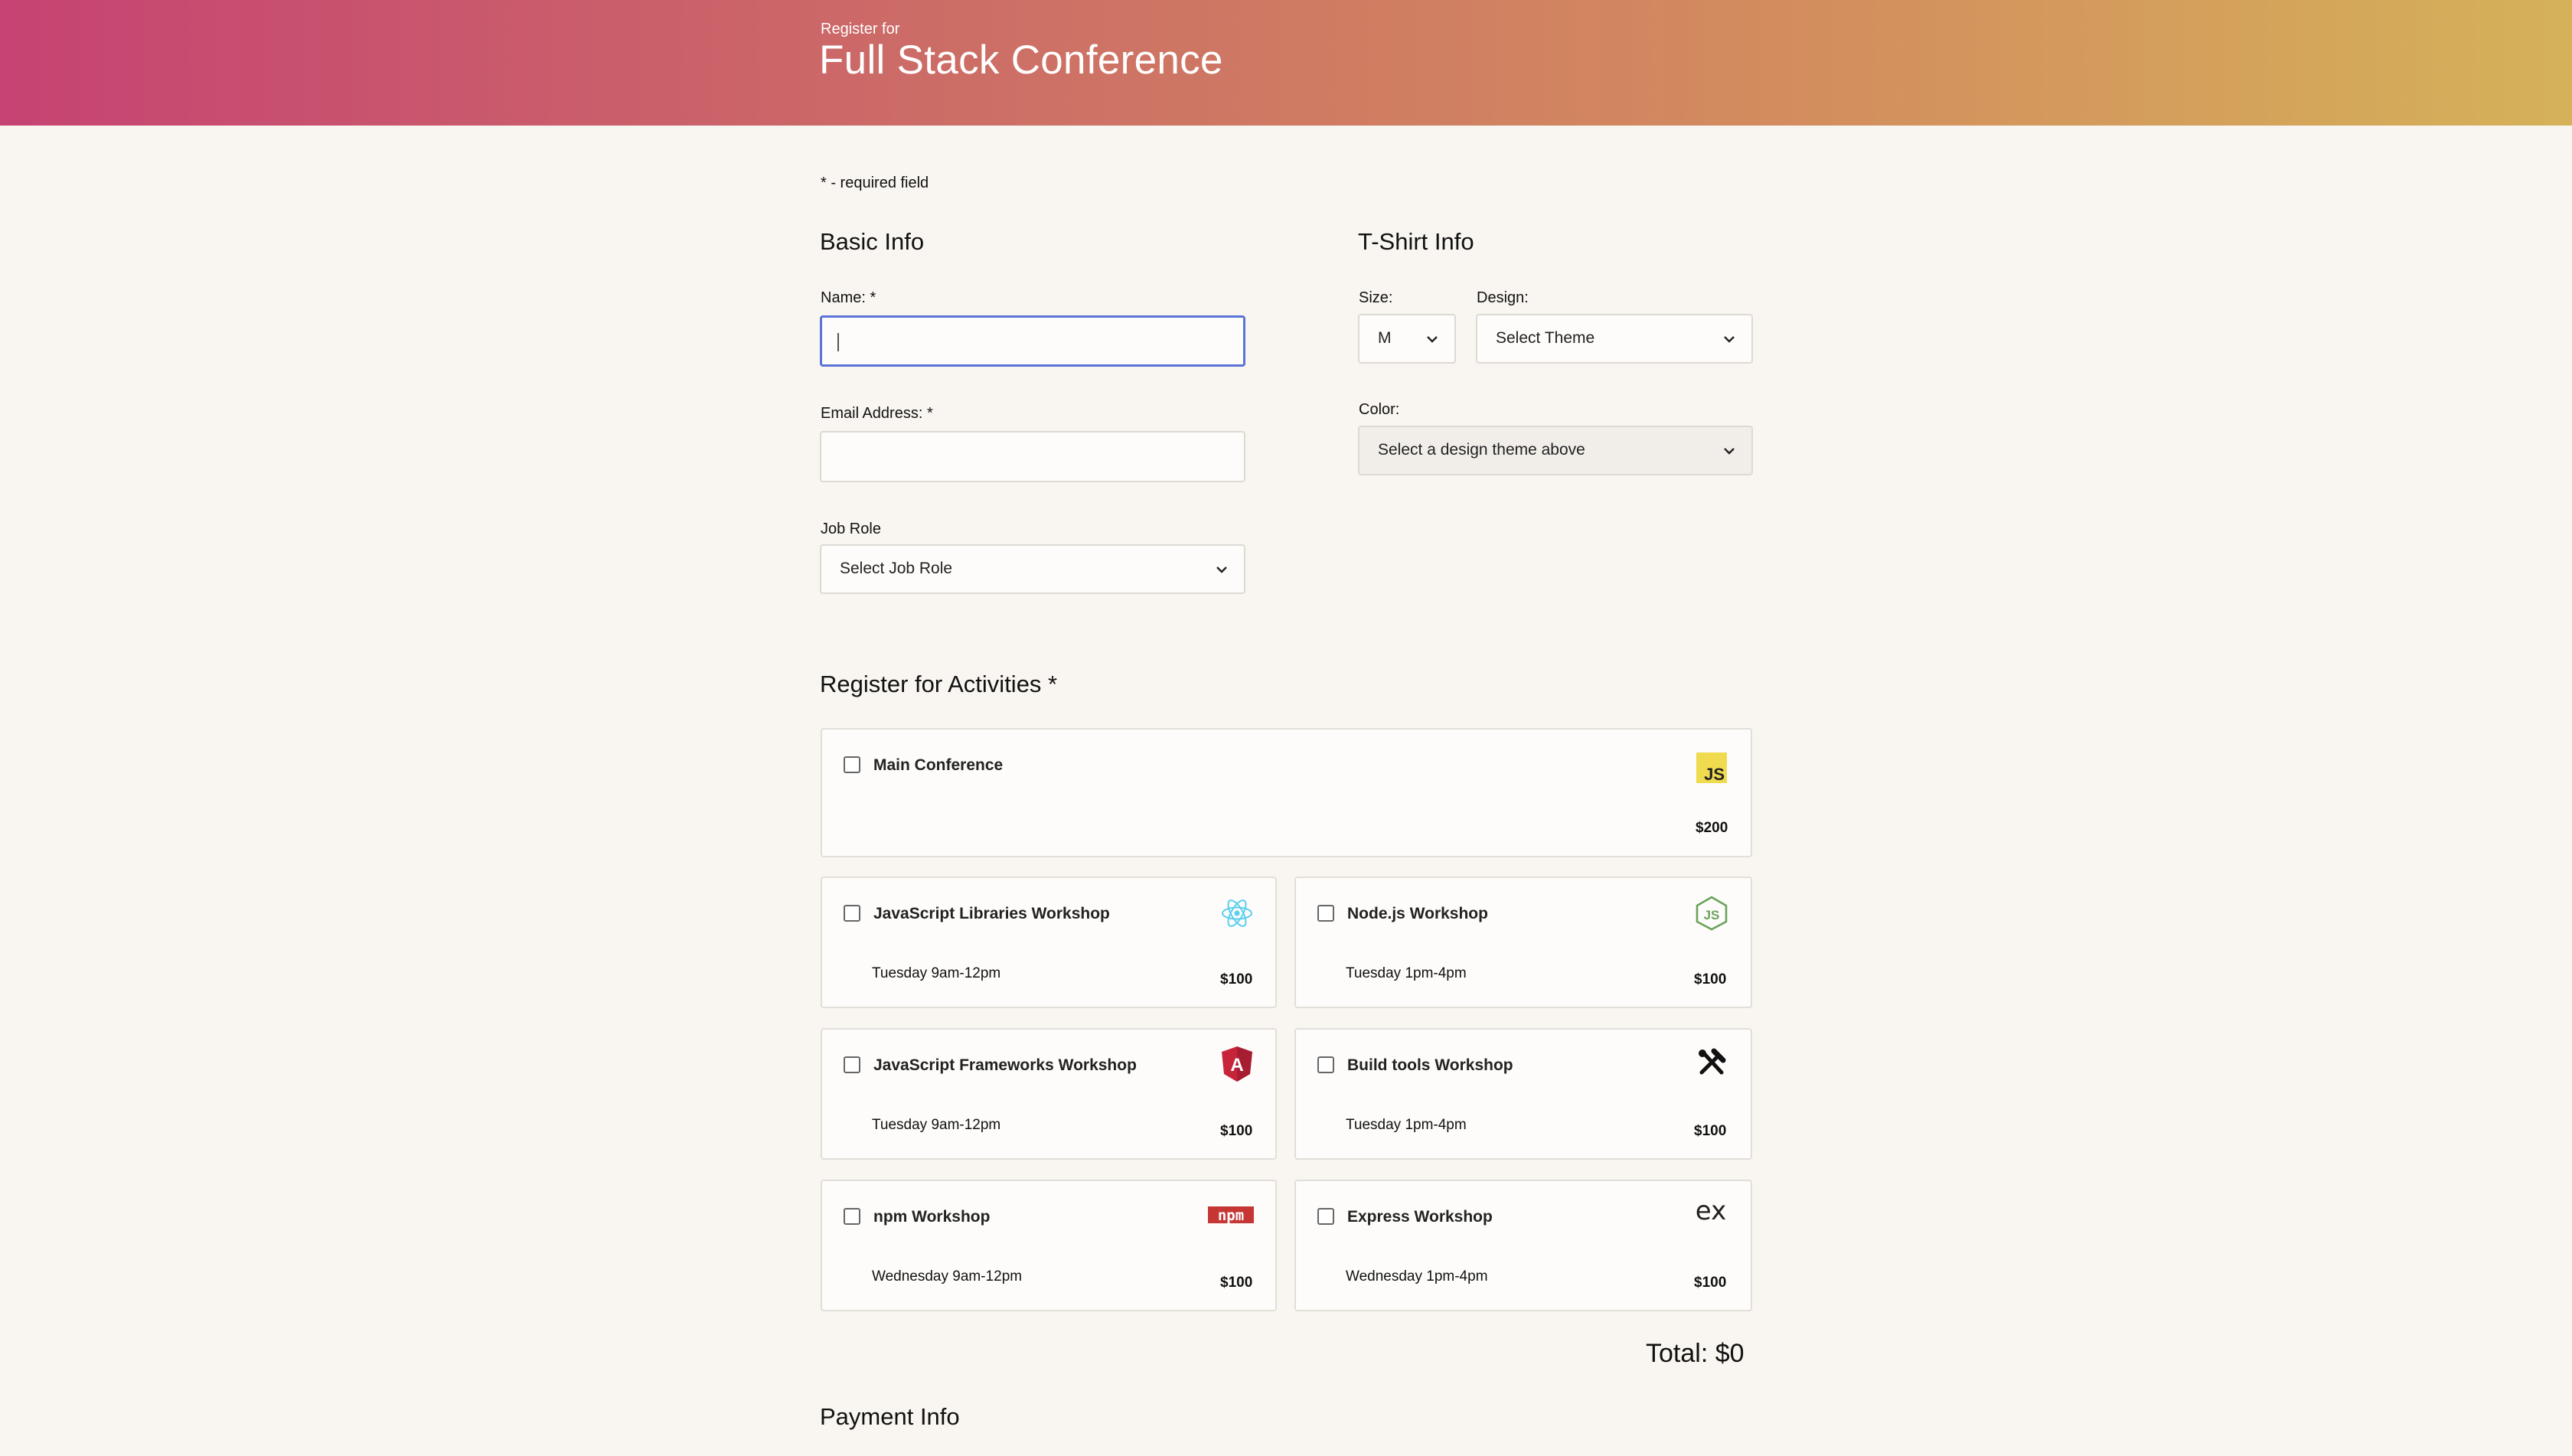 This screenshot has height=1456, width=2572. I want to click on size-label: Size:, so click(1376, 297).